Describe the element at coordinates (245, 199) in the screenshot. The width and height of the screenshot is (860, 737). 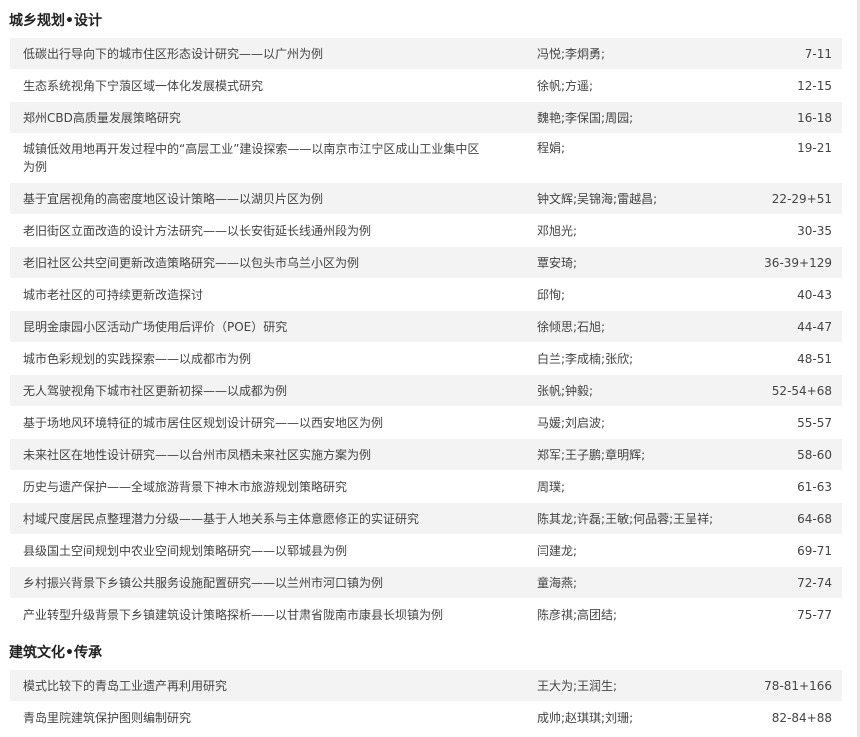
I see `article-title-link: 基于宜居视角的高密度地区设计策略——以湖贝片区为例` at that location.